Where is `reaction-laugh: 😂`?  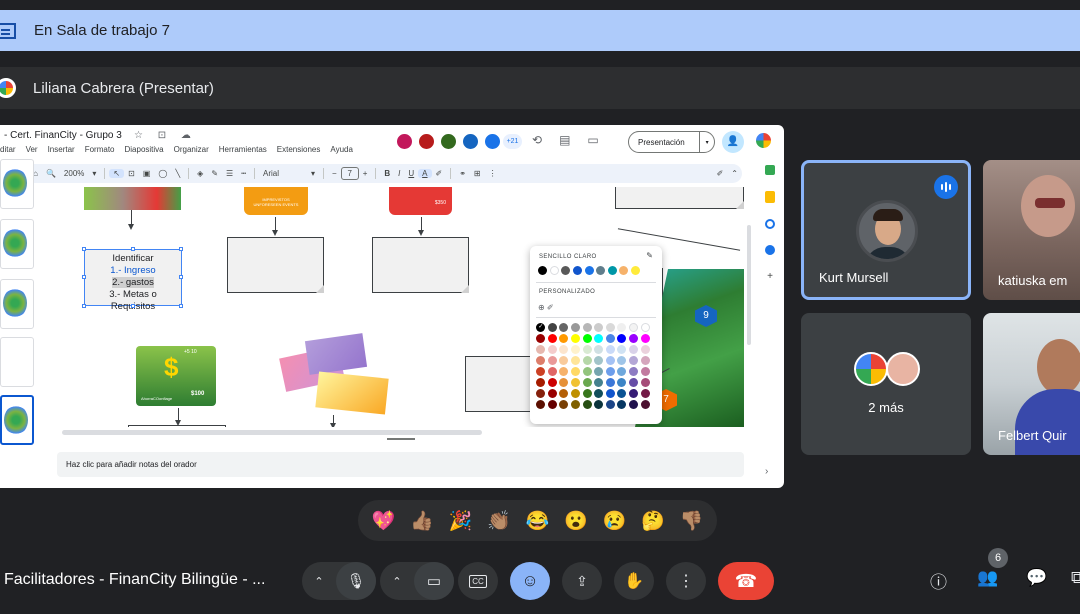 reaction-laugh: 😂 is located at coordinates (538, 521).